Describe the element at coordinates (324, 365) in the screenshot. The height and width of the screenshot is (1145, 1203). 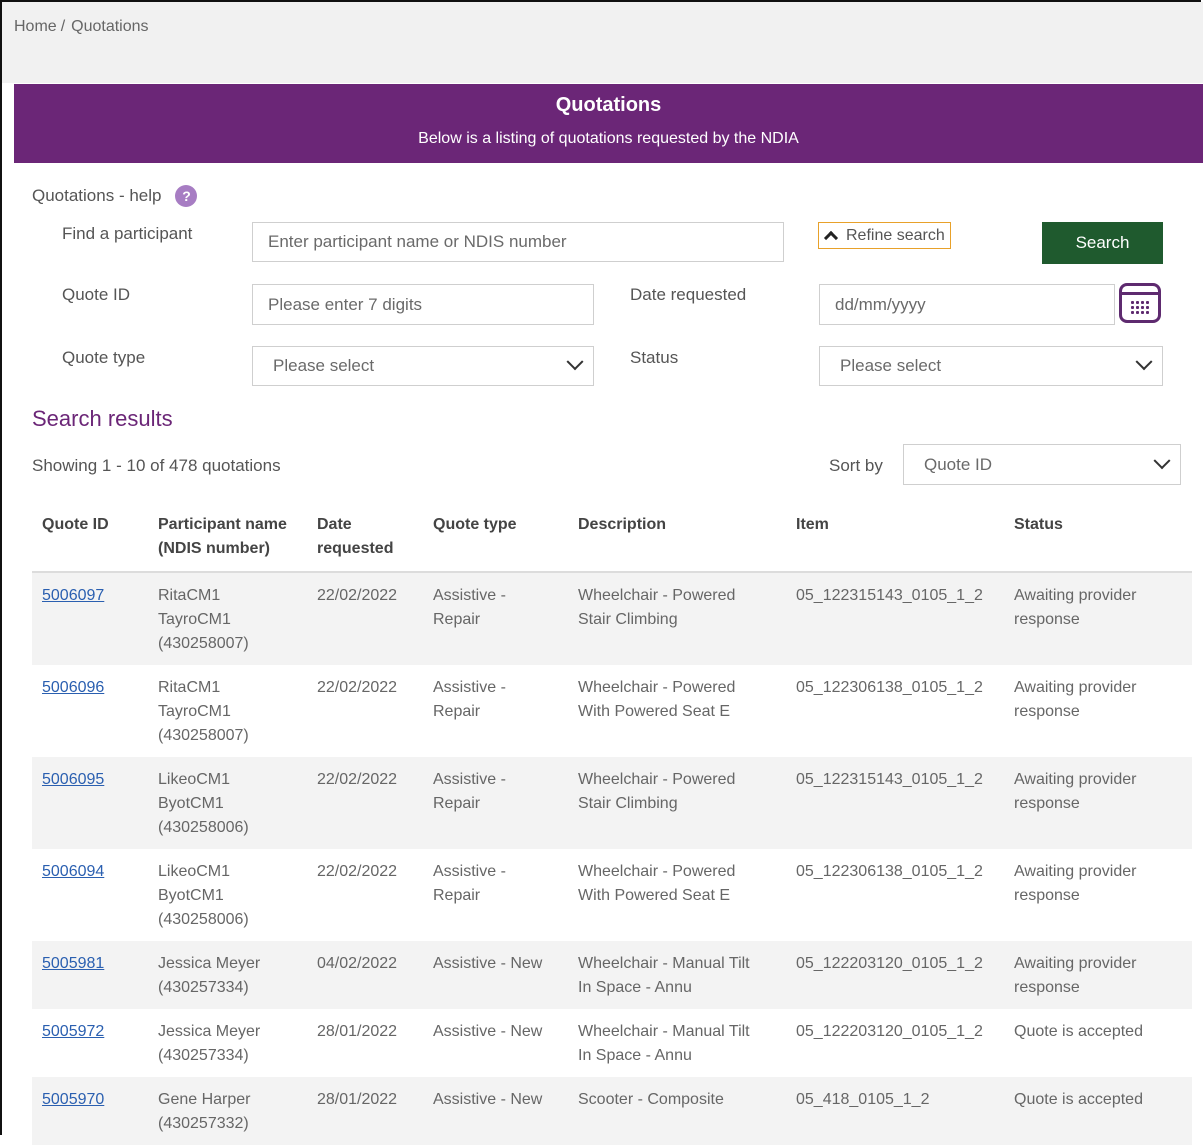
I see `quote-type-value: Please select` at that location.